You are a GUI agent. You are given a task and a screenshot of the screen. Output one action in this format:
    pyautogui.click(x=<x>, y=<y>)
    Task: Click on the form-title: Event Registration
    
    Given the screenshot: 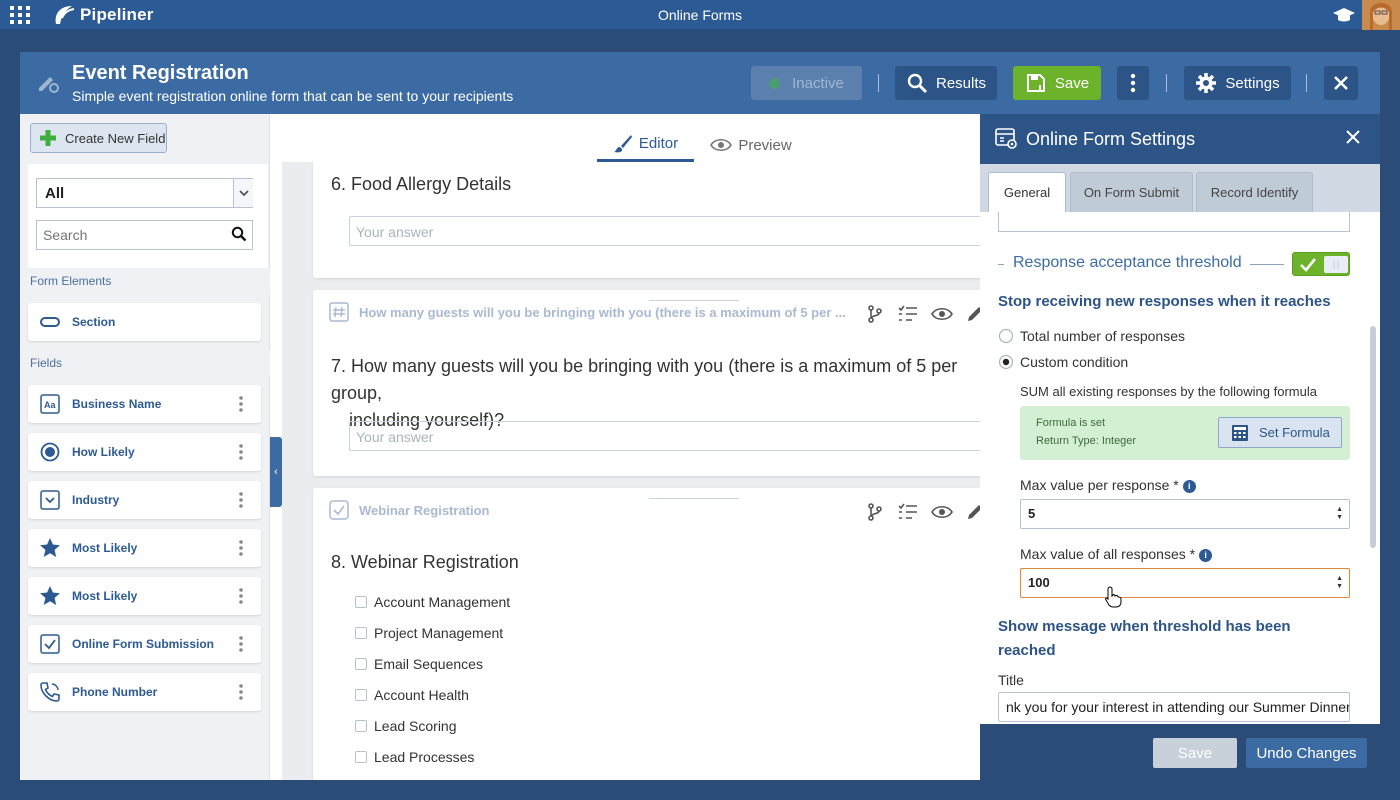 What is the action you would take?
    pyautogui.click(x=160, y=73)
    